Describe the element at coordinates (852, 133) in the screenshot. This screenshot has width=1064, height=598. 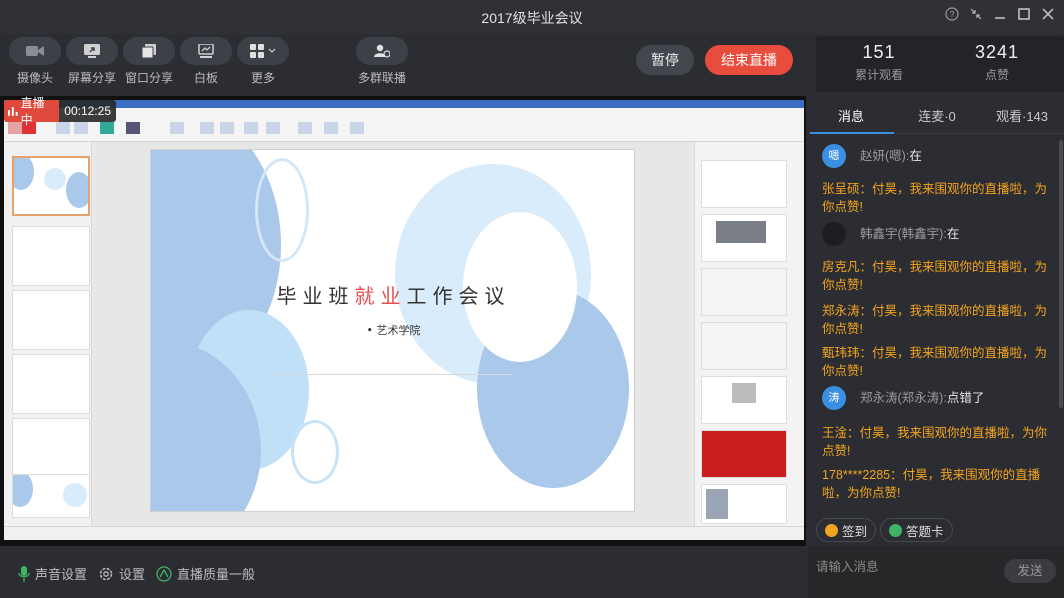
I see `active-tab-indicator` at that location.